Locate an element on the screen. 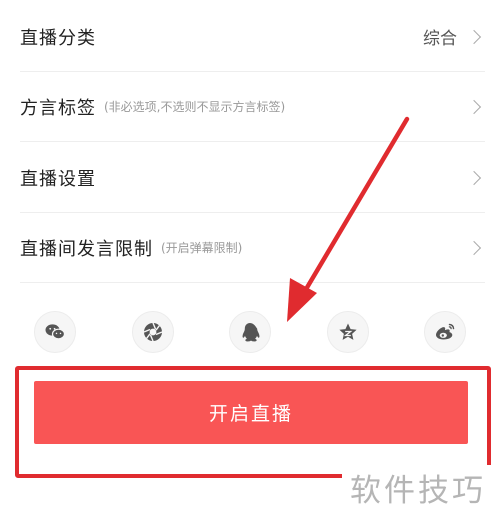  share-options is located at coordinates (250, 333).